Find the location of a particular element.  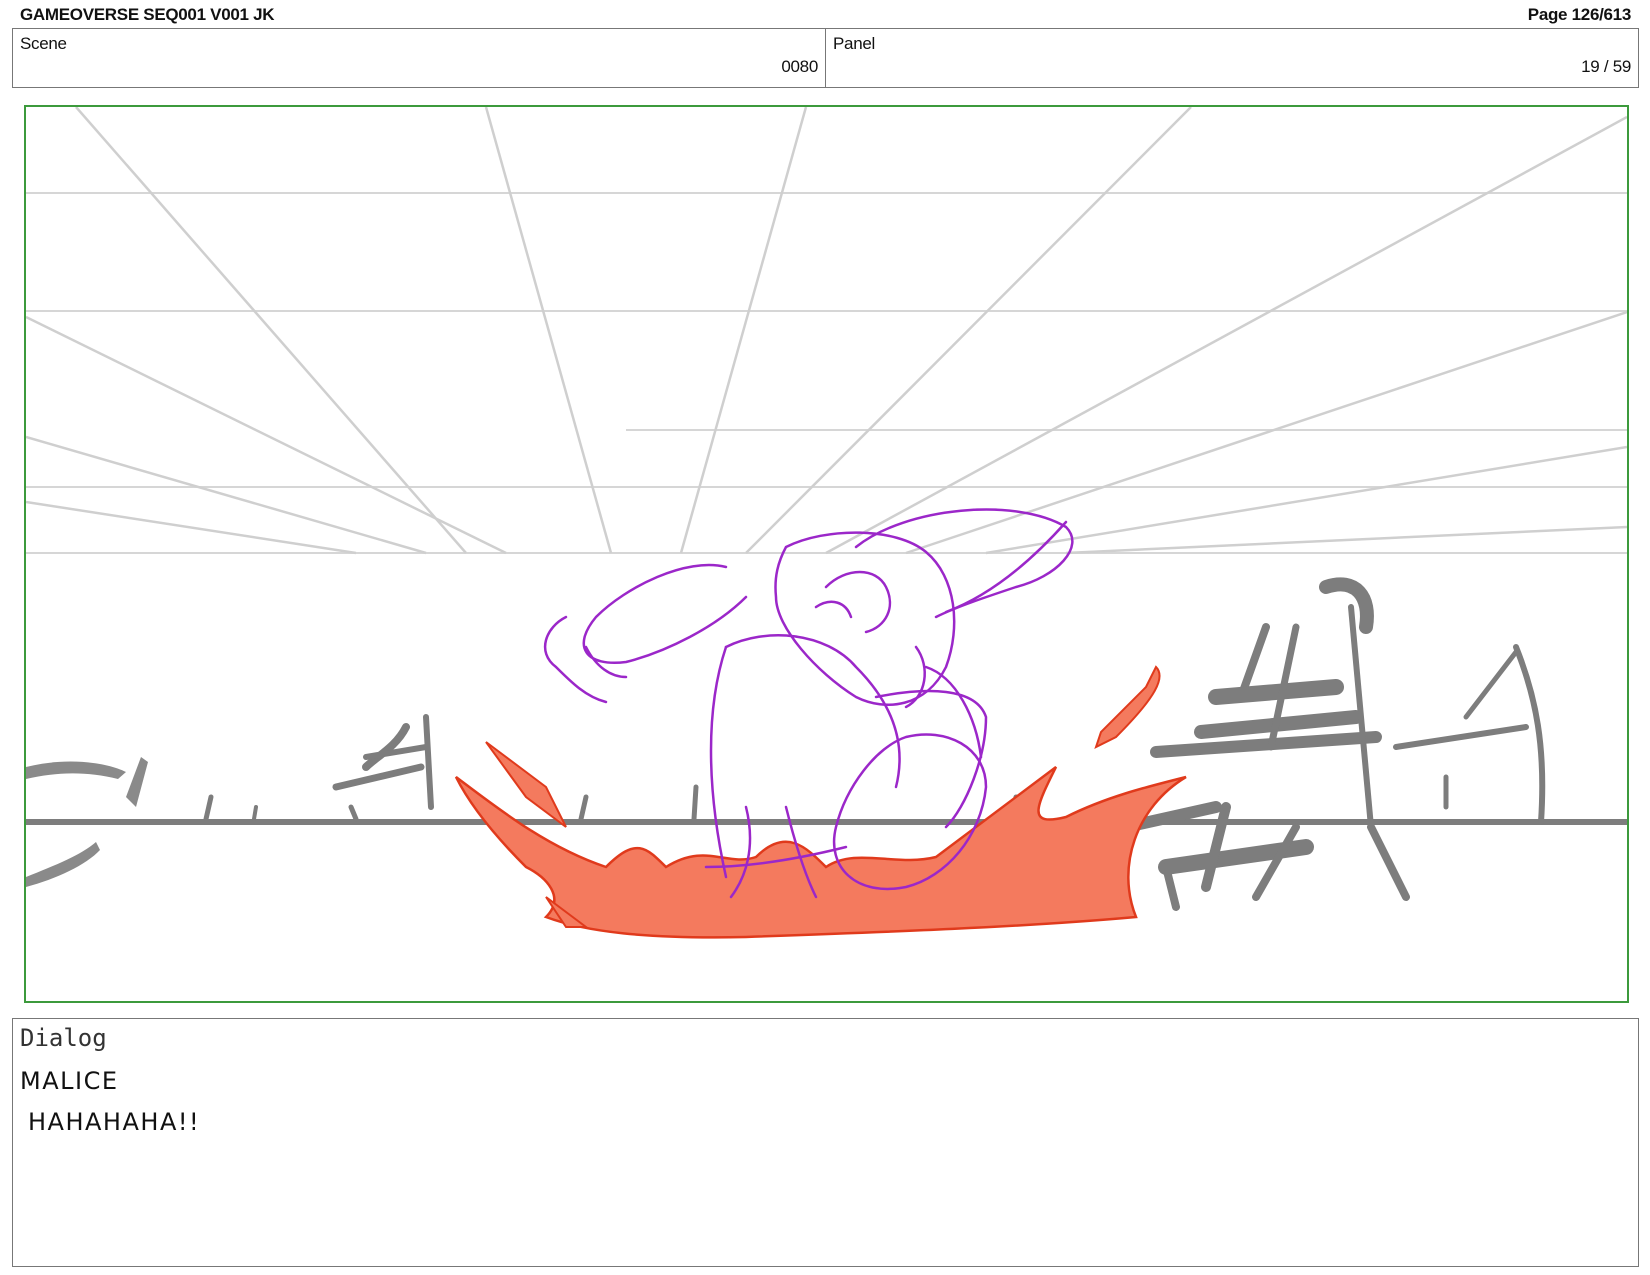

scene-panel-info: Scene 0080 Panel 19 / 59 is located at coordinates (825, 58).